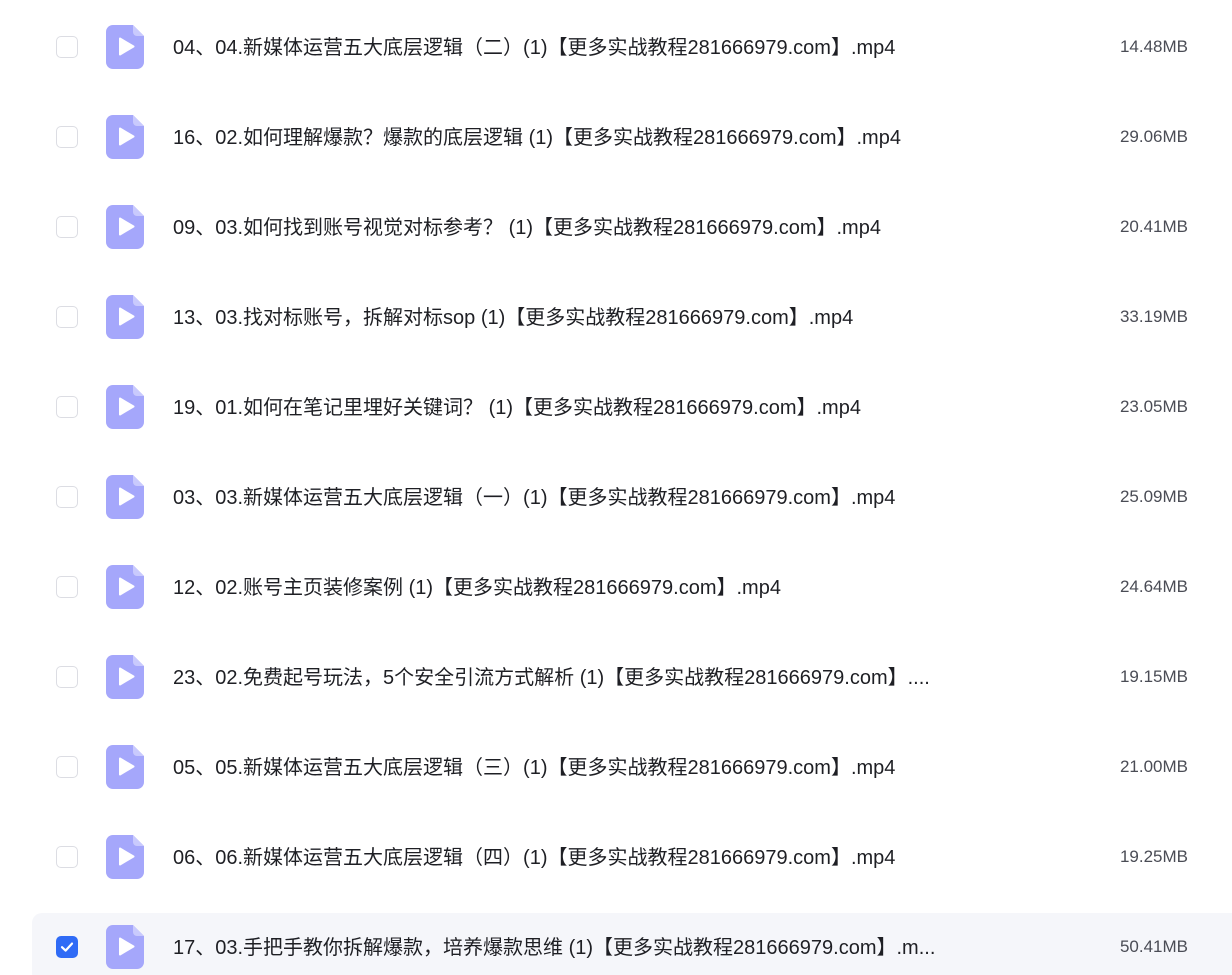 Image resolution: width=1232 pixels, height=975 pixels. What do you see at coordinates (1153, 46) in the screenshot?
I see `file-size: 14.48MB` at bounding box center [1153, 46].